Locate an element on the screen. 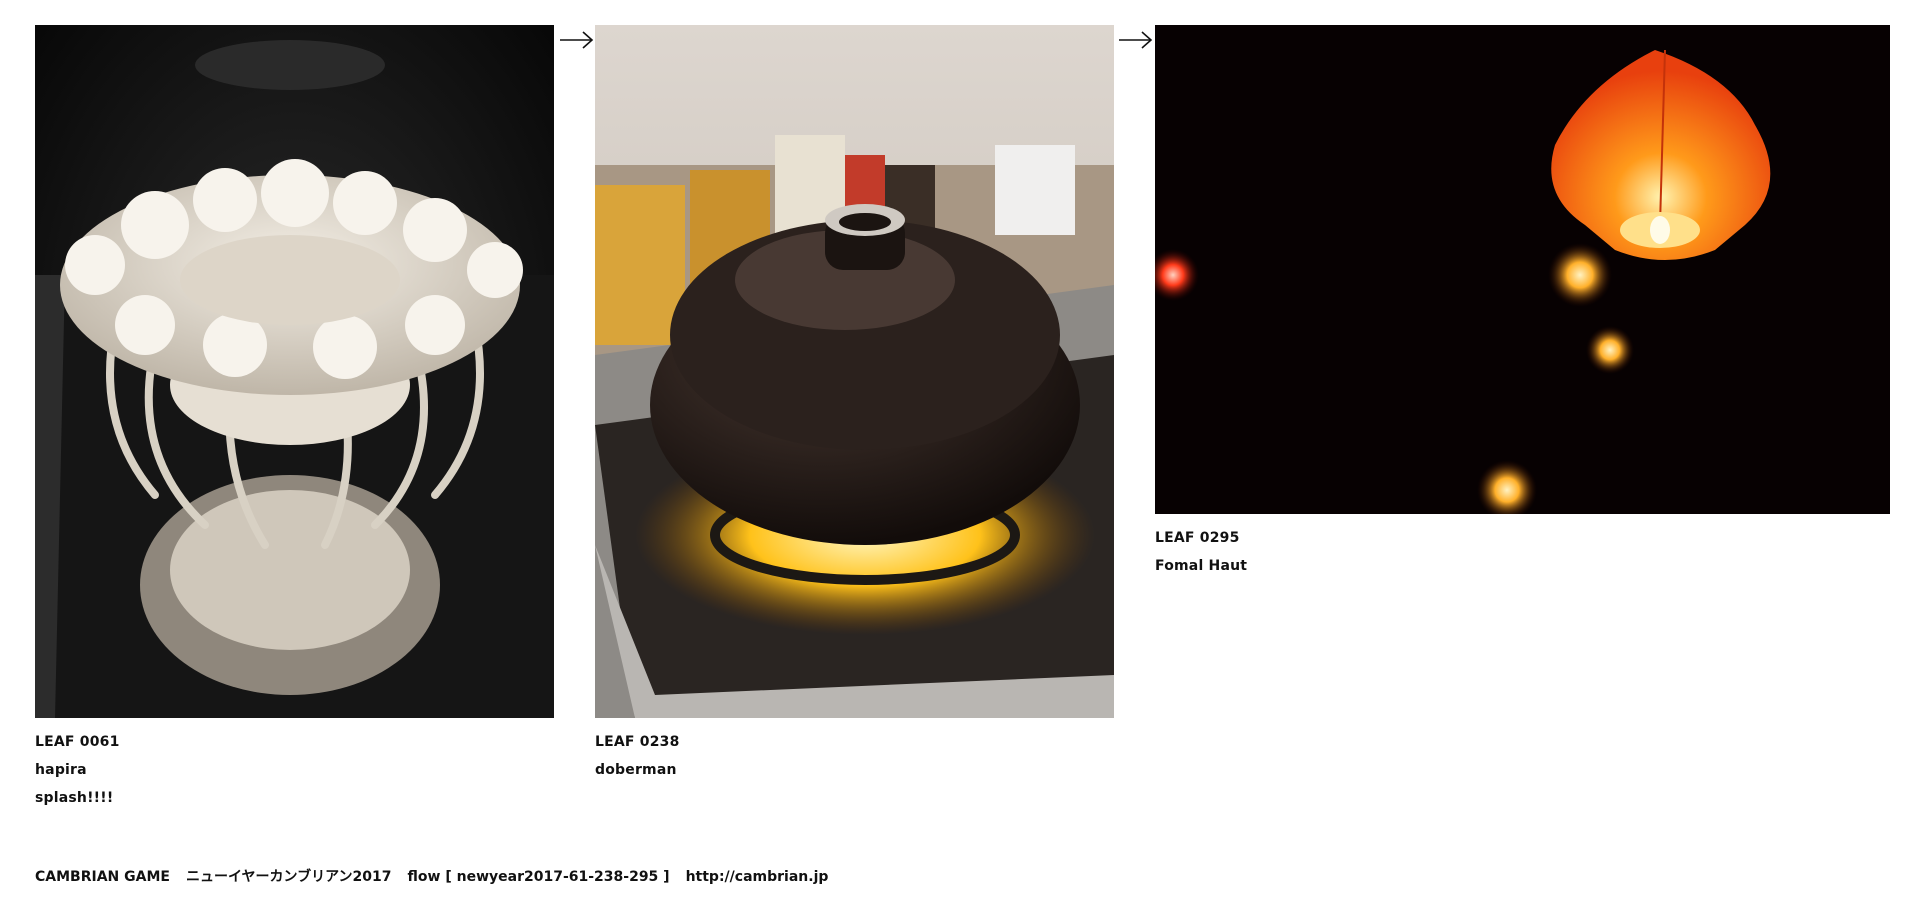 This screenshot has height=900, width=1925. footer-flow: flow [ newyear2017-61-238-295 ] is located at coordinates (538, 877).